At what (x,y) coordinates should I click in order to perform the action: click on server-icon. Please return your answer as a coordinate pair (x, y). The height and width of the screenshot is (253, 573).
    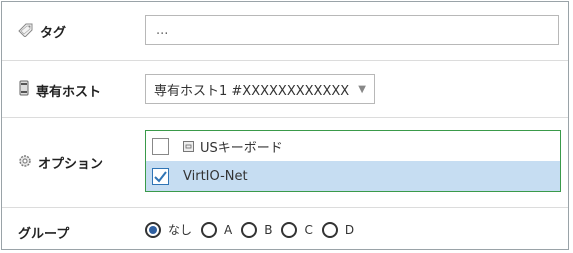
    Looking at the image, I should click on (24, 90).